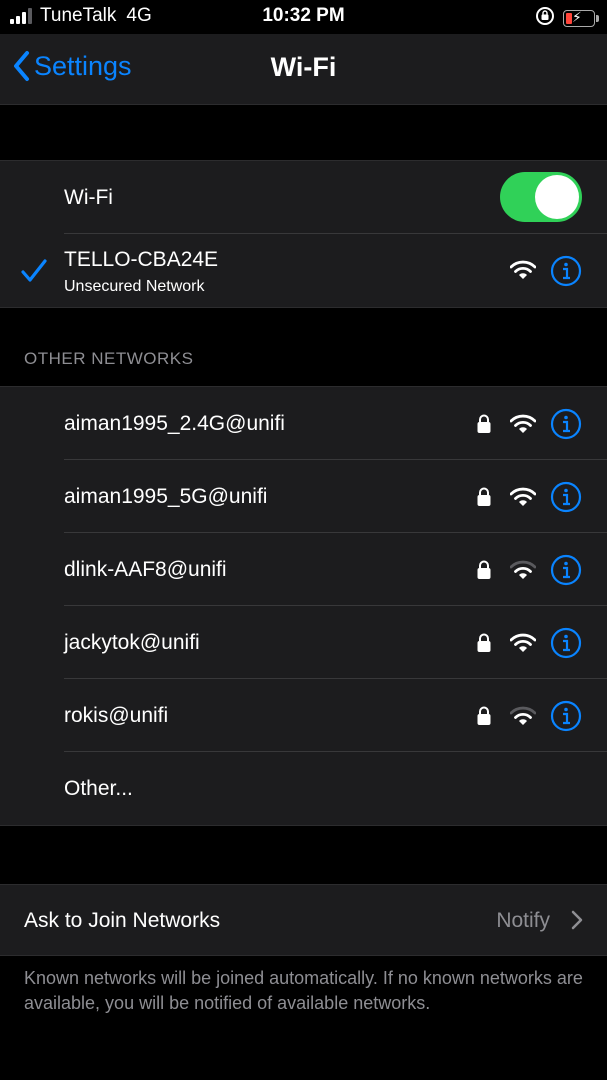  Describe the element at coordinates (303, 423) in the screenshot. I see `network-row: aiman1995_2.4G@unifi` at that location.